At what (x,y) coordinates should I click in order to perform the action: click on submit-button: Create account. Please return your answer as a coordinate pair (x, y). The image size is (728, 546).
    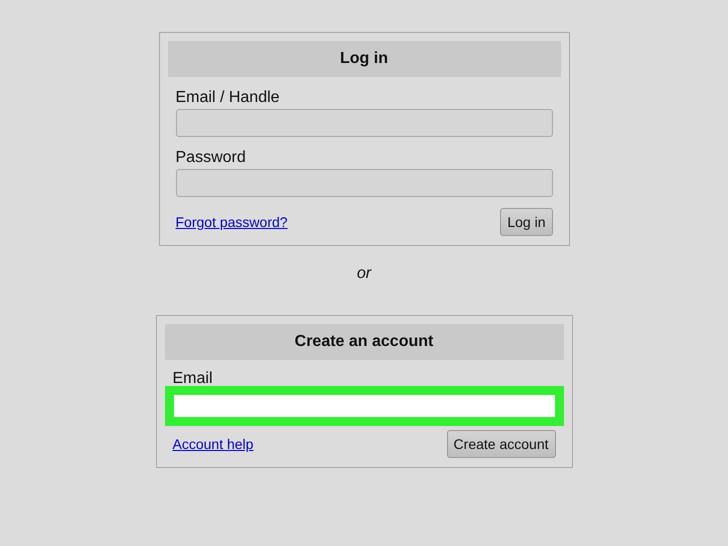
    Looking at the image, I should click on (501, 444).